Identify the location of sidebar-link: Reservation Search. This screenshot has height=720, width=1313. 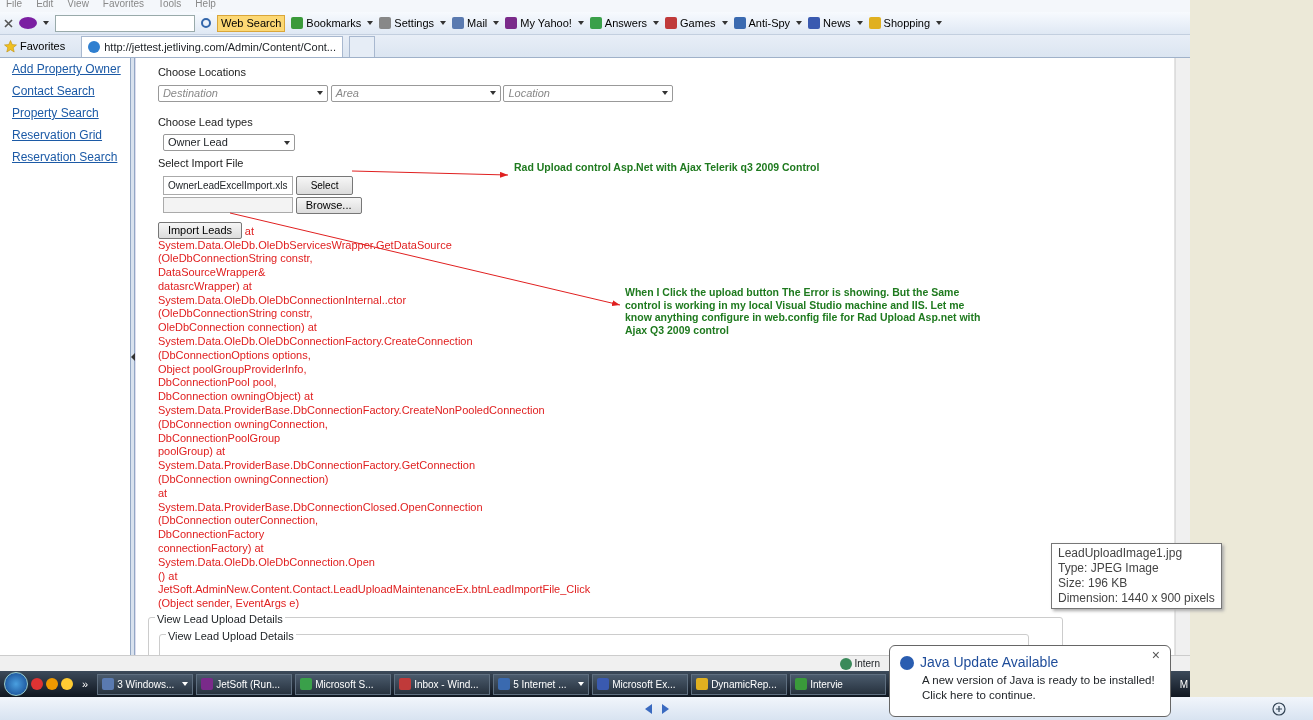
(71, 157).